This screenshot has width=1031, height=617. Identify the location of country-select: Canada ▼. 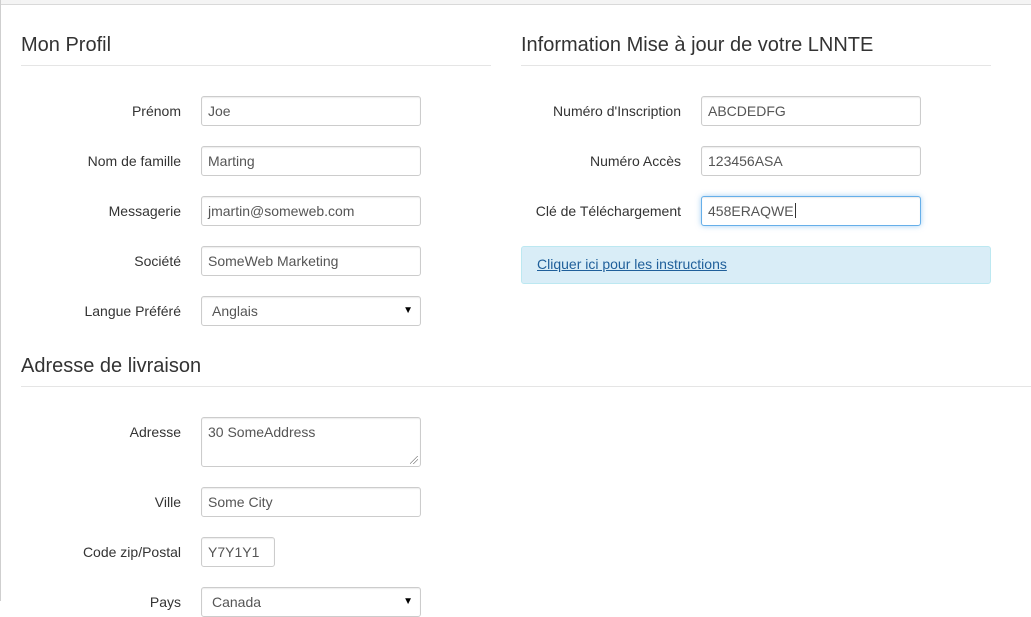
(311, 602).